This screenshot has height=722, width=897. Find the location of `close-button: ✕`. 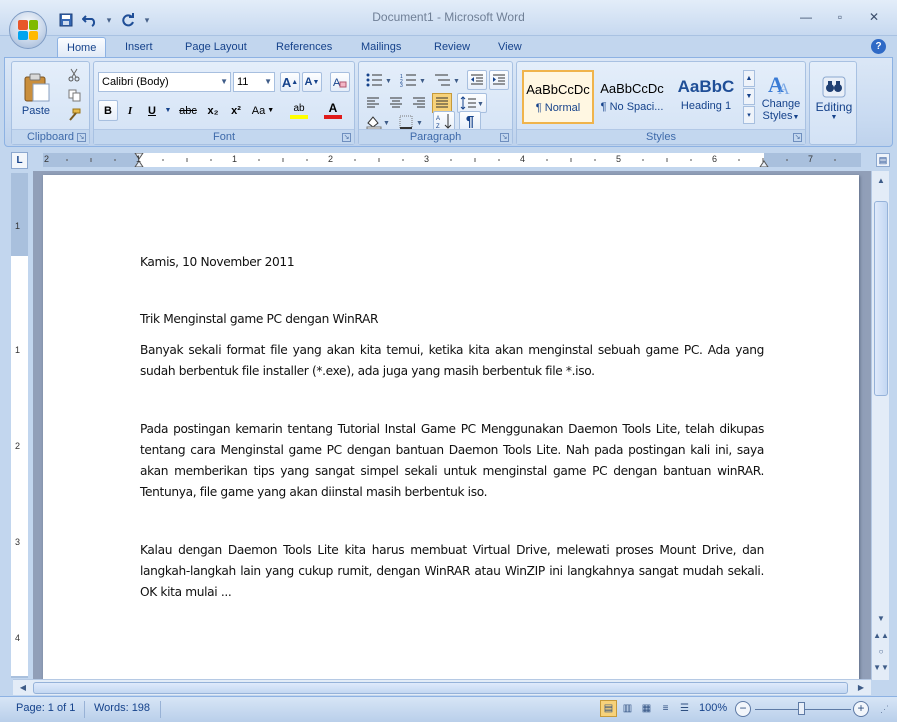

close-button: ✕ is located at coordinates (874, 17).